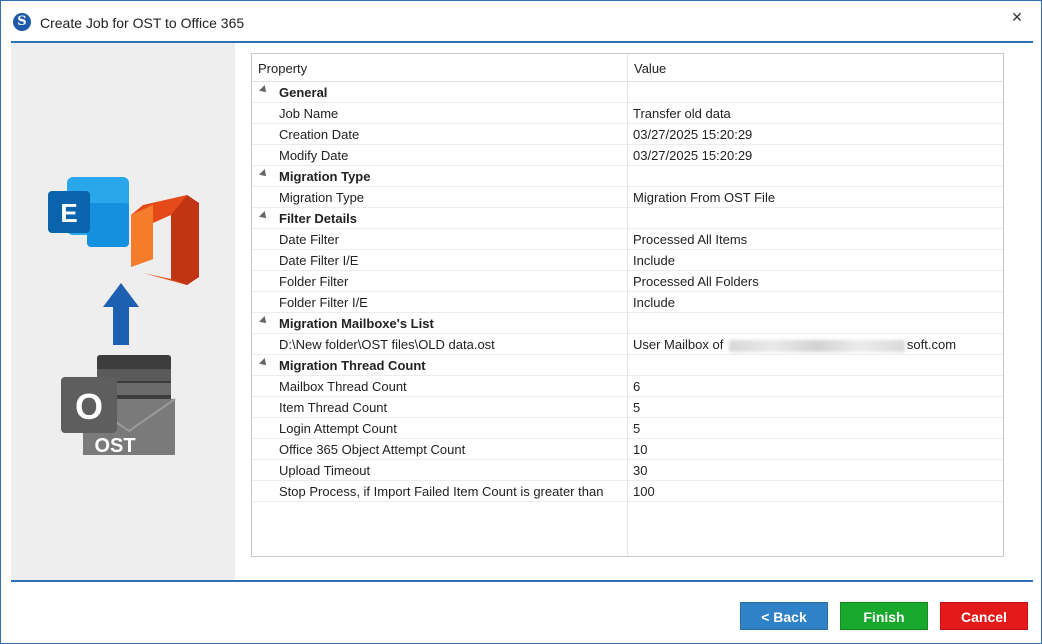 The image size is (1042, 644). I want to click on finish-button: Finish, so click(884, 616).